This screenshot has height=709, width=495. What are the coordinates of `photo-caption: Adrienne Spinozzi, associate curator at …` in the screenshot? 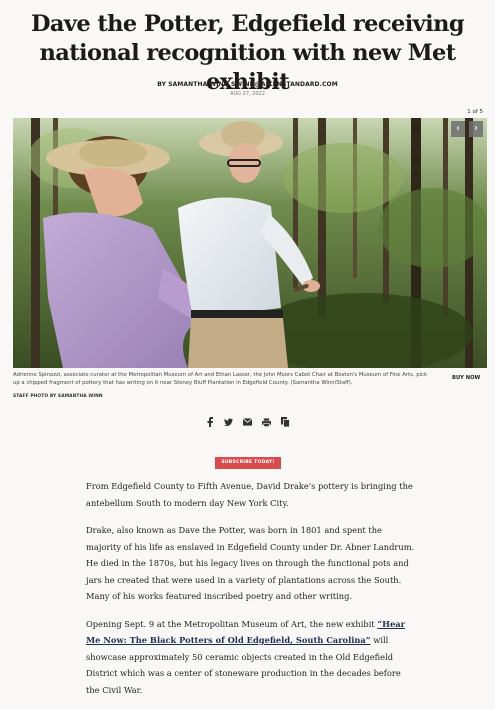 It's located at (220, 379).